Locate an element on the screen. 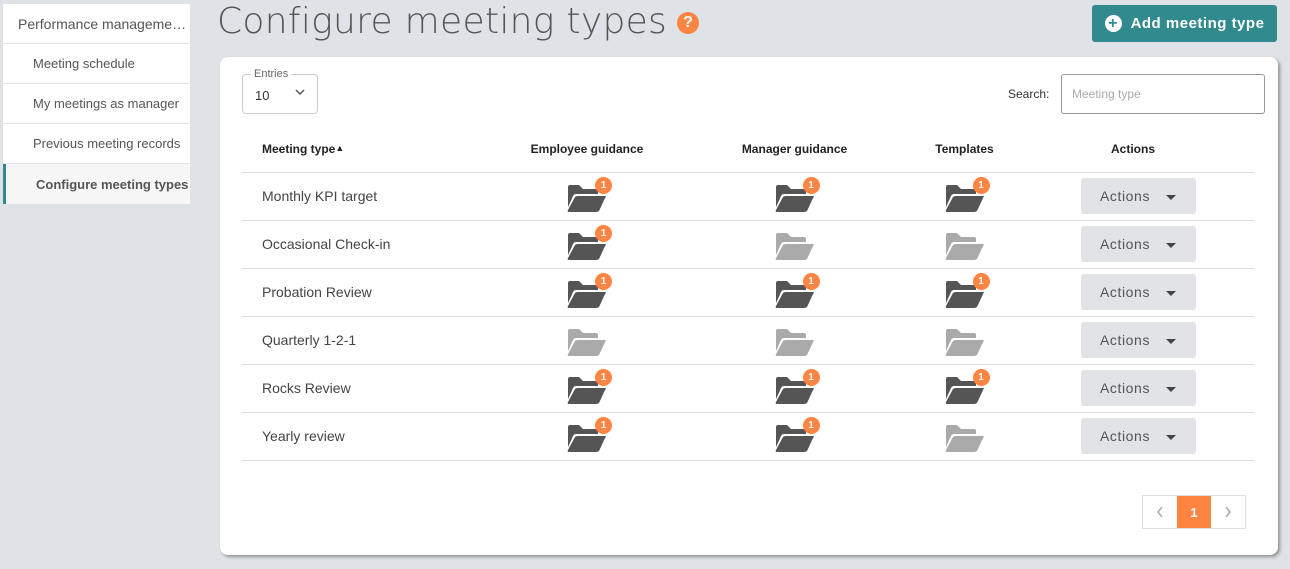  plus-circle-icon: + is located at coordinates (1113, 23).